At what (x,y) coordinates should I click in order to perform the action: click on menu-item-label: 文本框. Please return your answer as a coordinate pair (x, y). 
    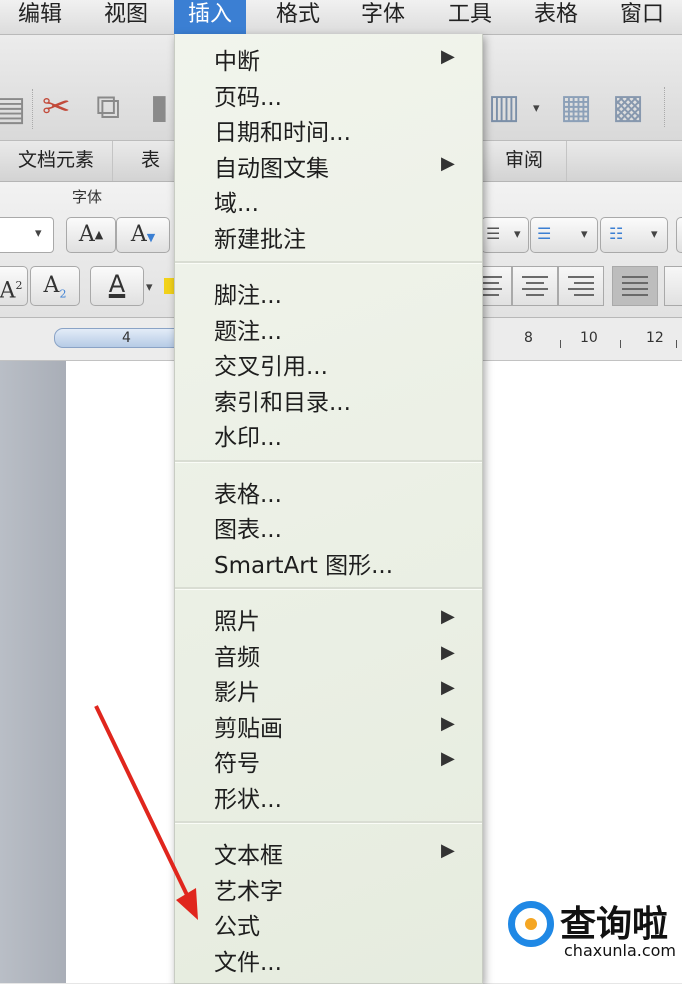
    Looking at the image, I should click on (248, 856).